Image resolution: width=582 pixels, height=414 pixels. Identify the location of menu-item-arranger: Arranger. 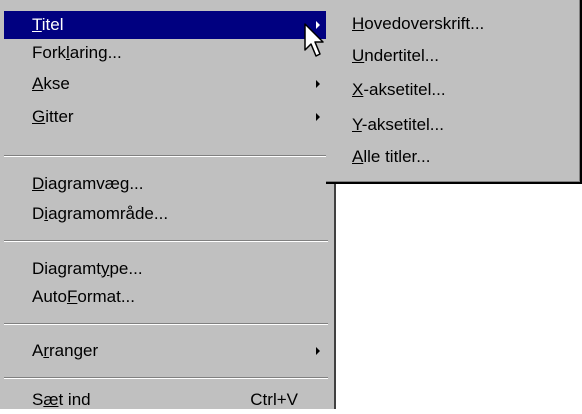
(166, 351).